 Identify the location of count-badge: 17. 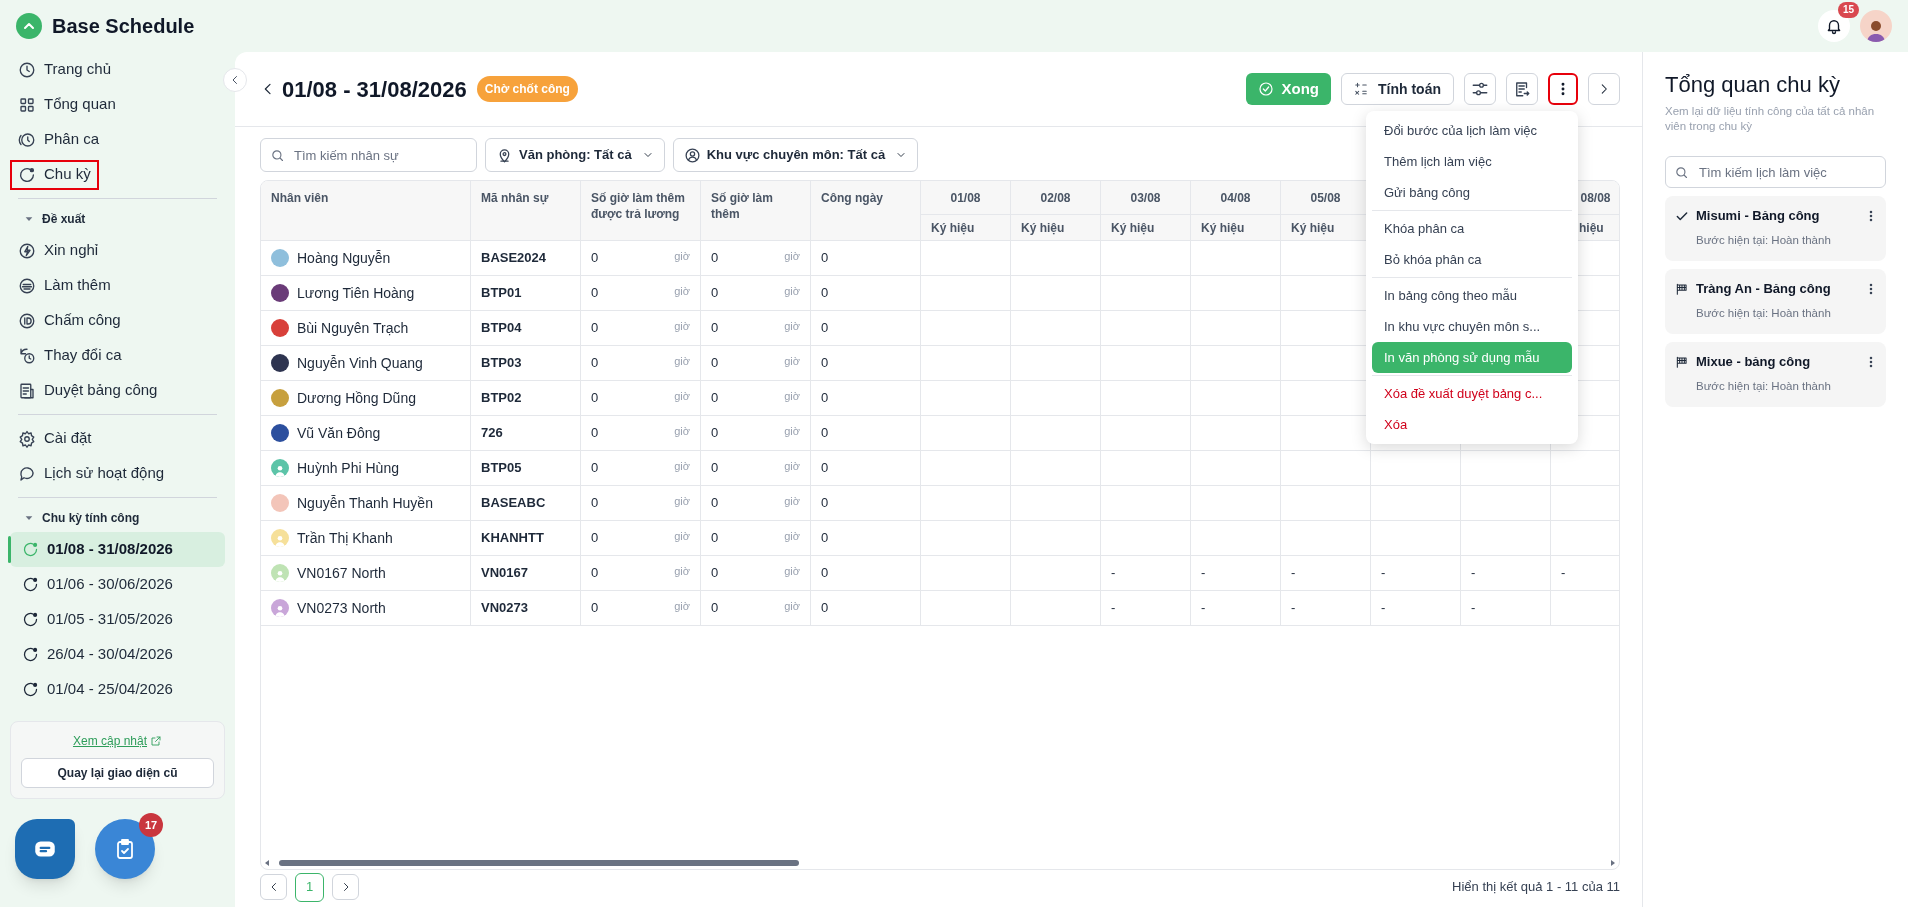
(151, 825).